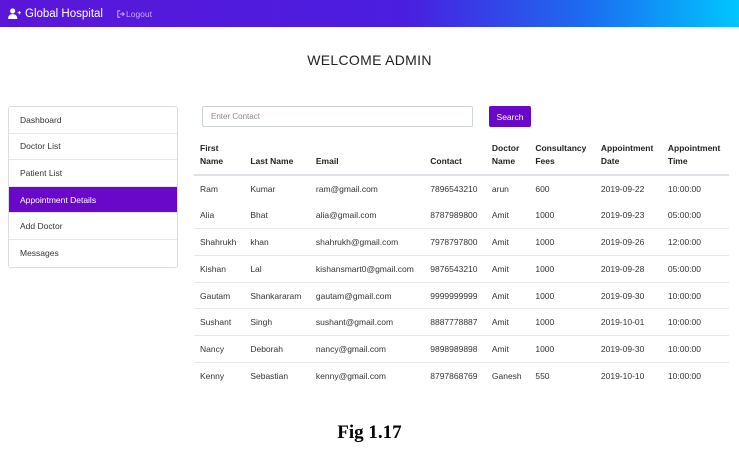  I want to click on logout-link: Logout, so click(134, 14).